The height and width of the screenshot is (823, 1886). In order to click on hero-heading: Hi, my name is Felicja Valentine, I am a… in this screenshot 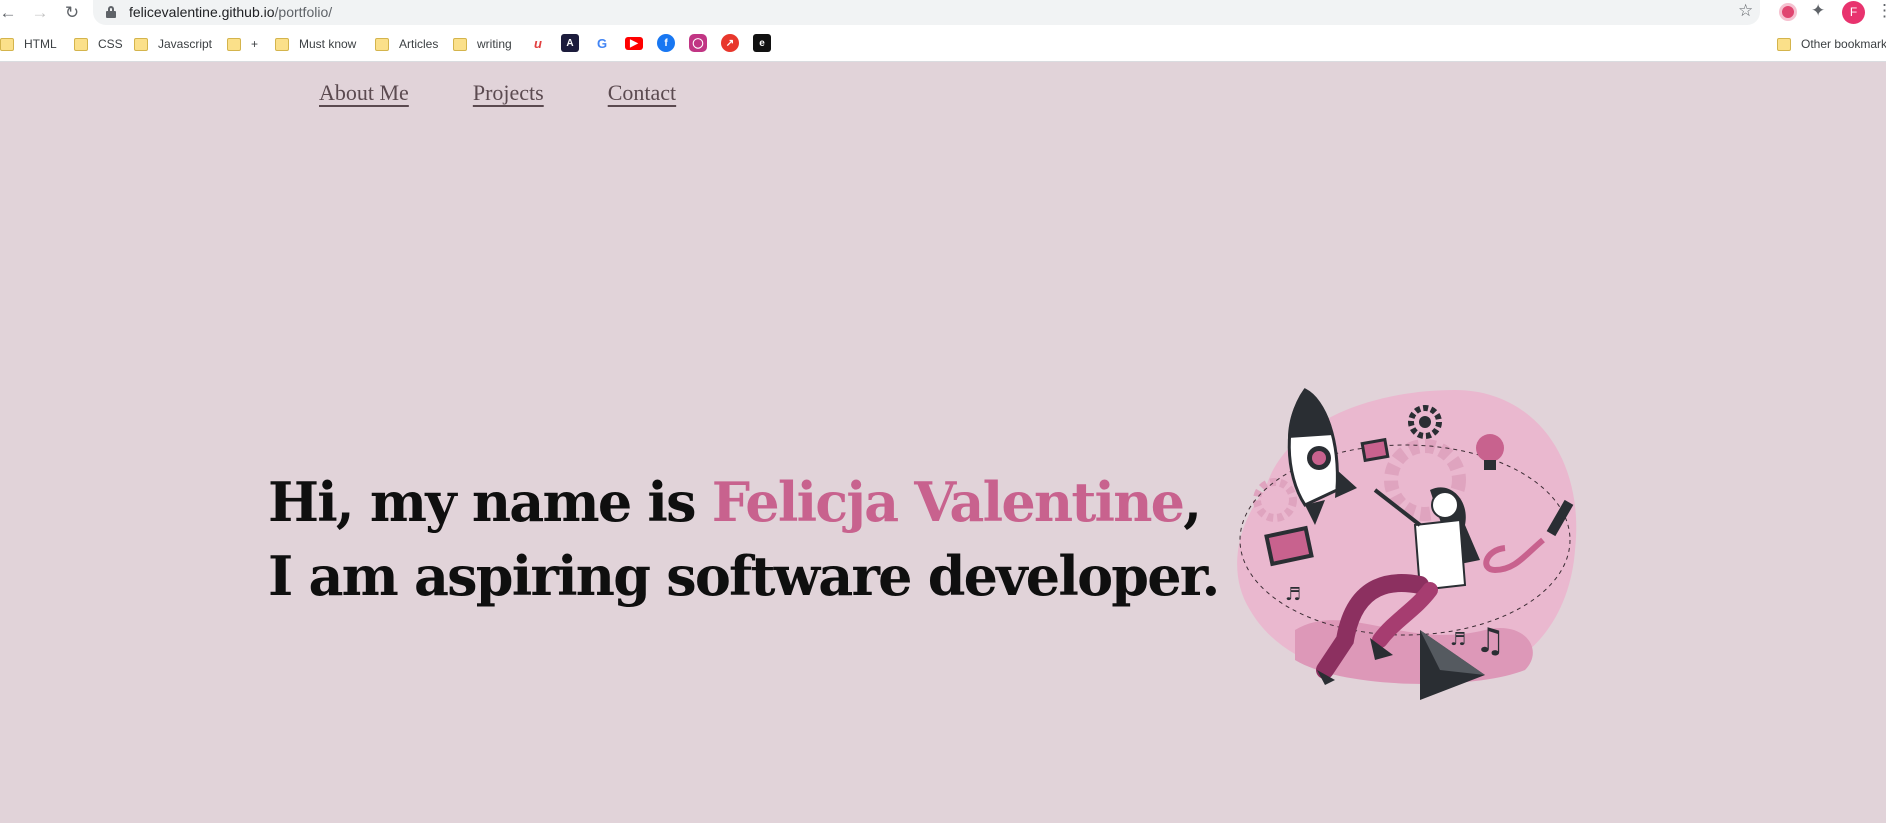, I will do `click(744, 539)`.